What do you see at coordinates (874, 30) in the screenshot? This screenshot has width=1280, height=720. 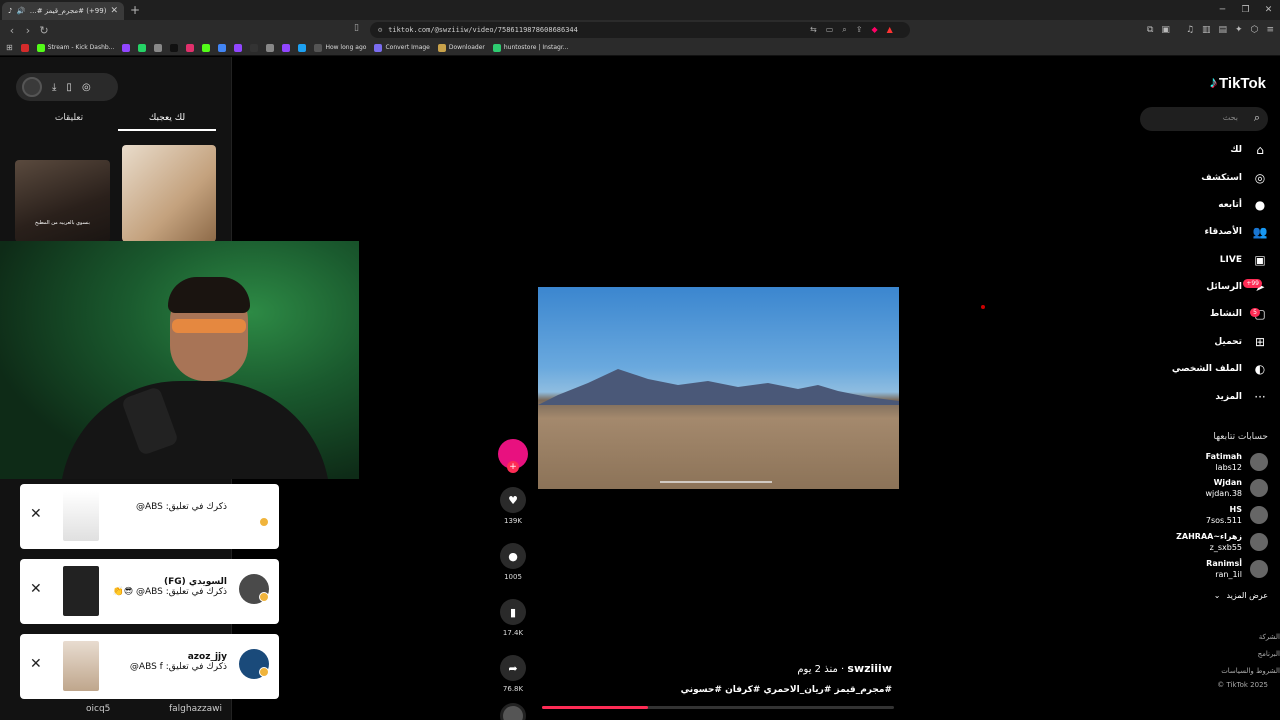 I see `brave-shield-icon: ◆` at bounding box center [874, 30].